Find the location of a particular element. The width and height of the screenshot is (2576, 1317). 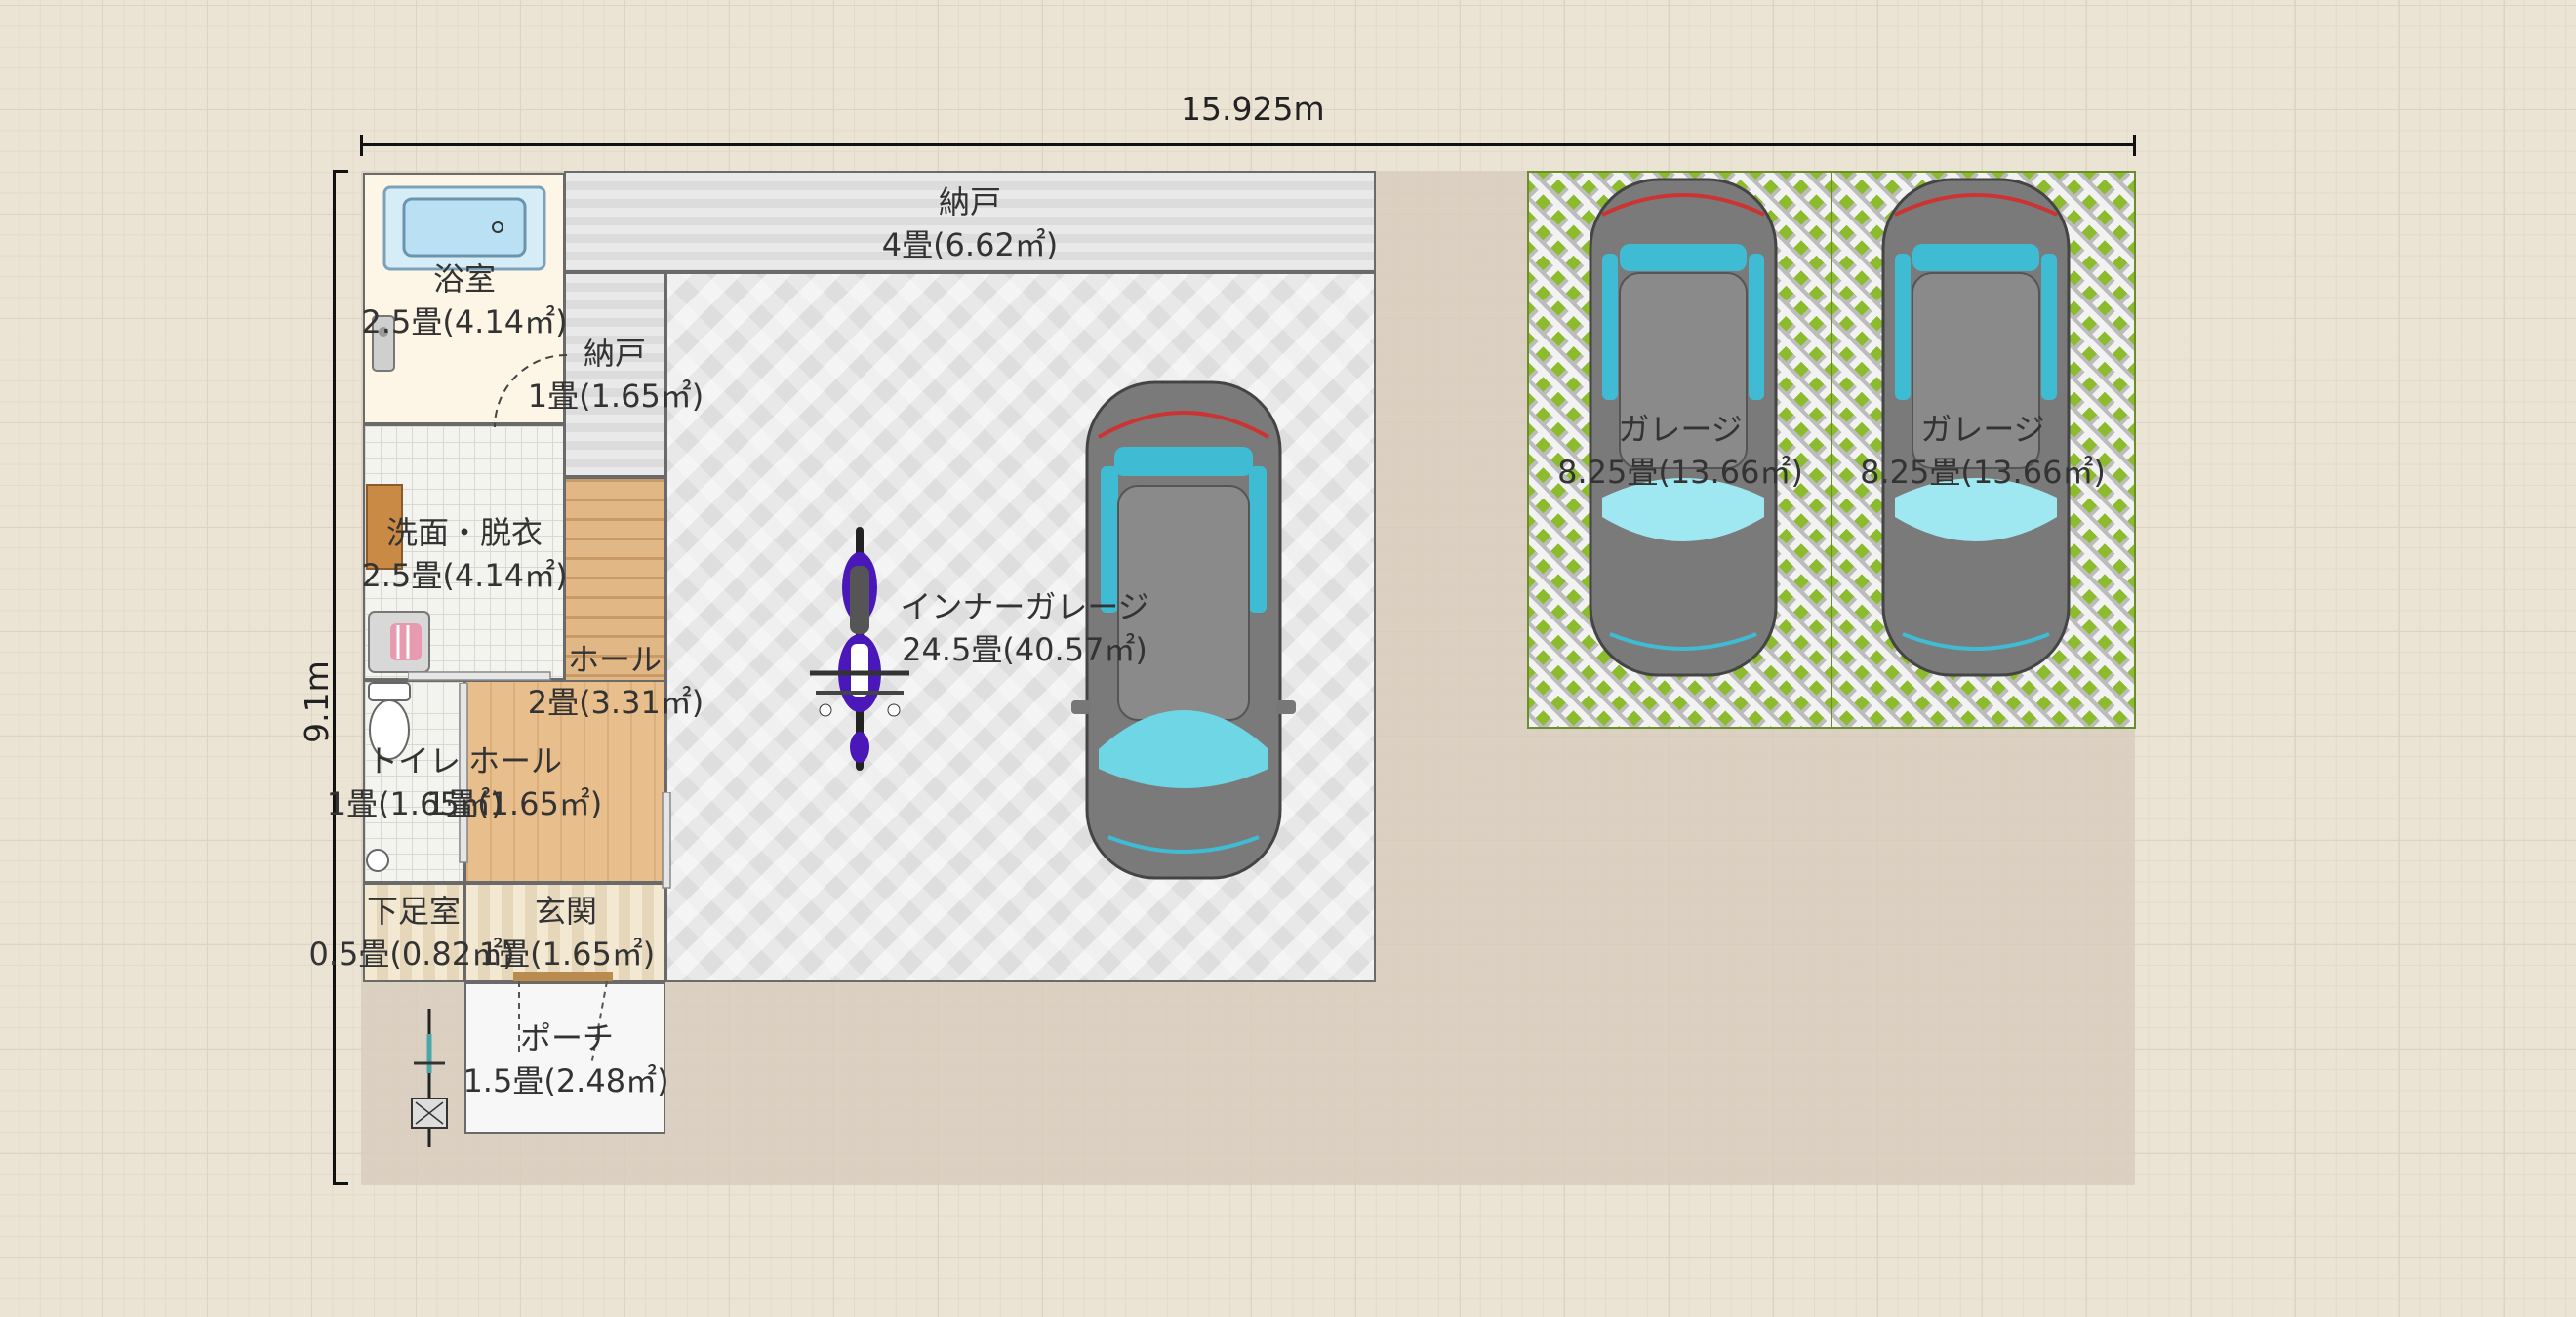

room-garage-1-name: ガレージ is located at coordinates (1680, 430).